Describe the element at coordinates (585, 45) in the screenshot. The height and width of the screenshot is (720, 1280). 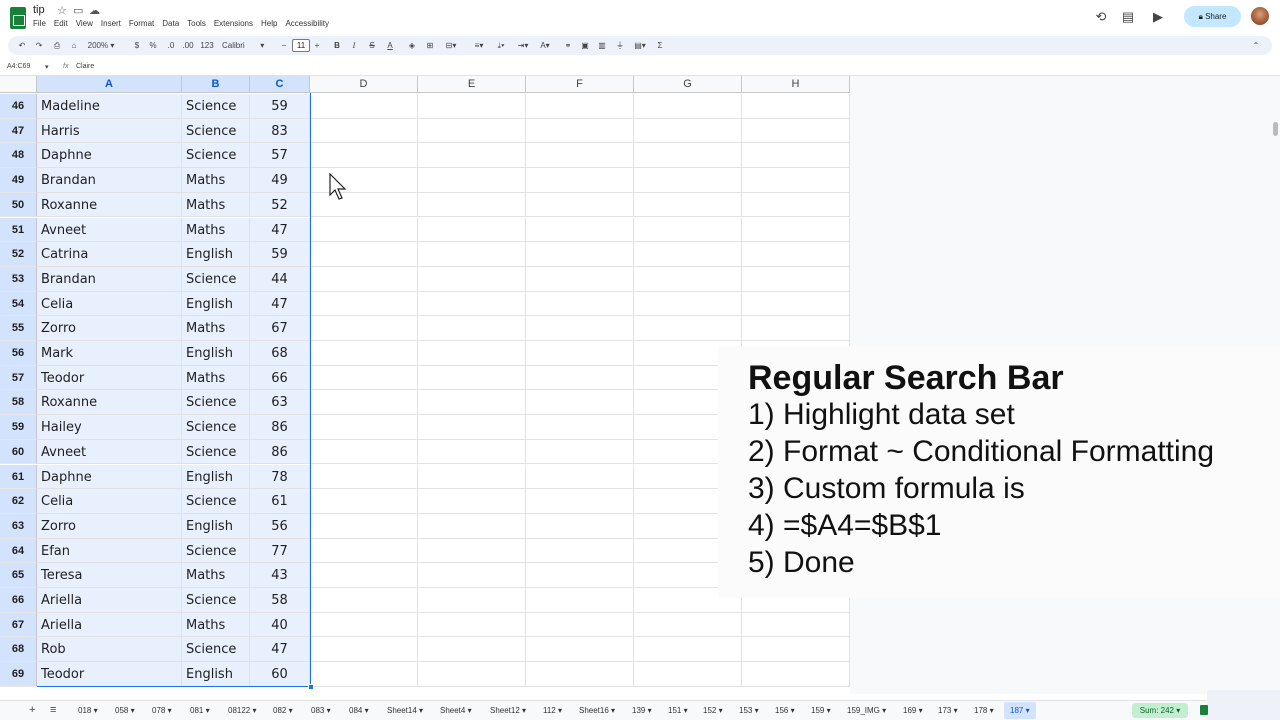
I see `insert-comment-icon: ▣` at that location.